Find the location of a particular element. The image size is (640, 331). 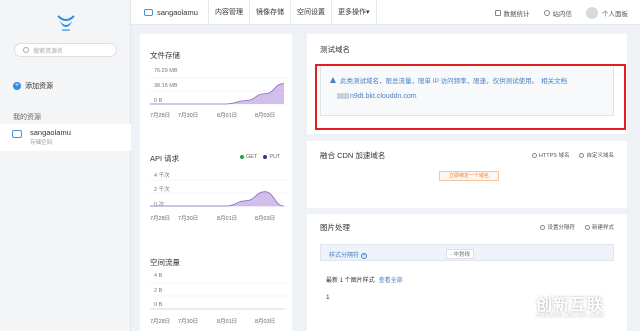

api-x-tick: 8月03日 is located at coordinates (265, 219).